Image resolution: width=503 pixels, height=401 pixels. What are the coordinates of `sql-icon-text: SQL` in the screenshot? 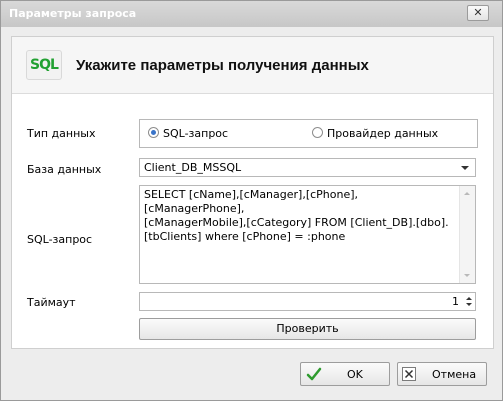 It's located at (44, 65).